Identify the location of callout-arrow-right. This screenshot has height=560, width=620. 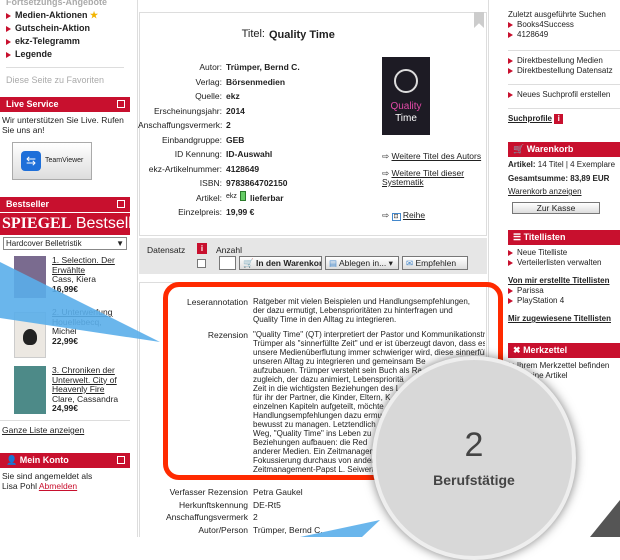
(605, 518).